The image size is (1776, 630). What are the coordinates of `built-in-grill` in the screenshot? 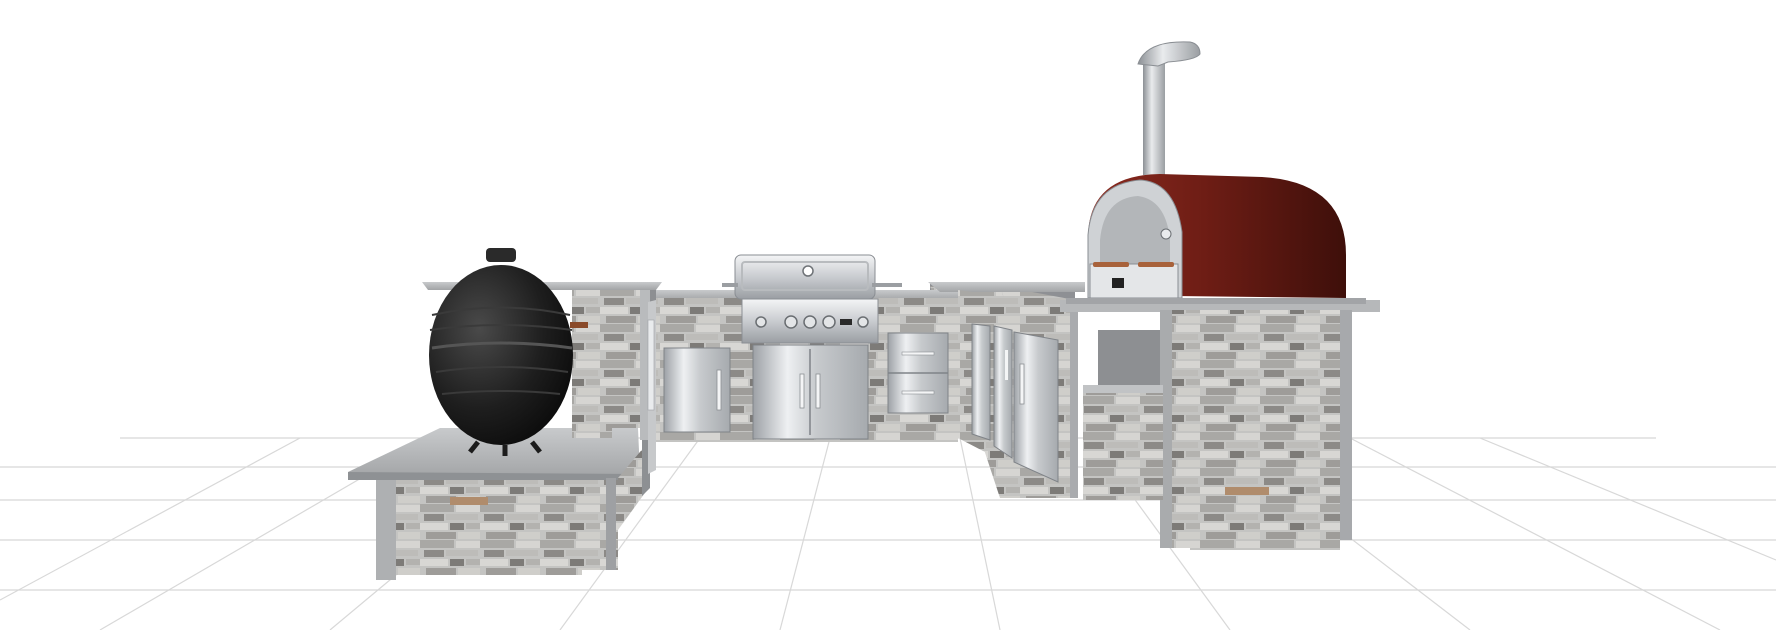 It's located at (812, 299).